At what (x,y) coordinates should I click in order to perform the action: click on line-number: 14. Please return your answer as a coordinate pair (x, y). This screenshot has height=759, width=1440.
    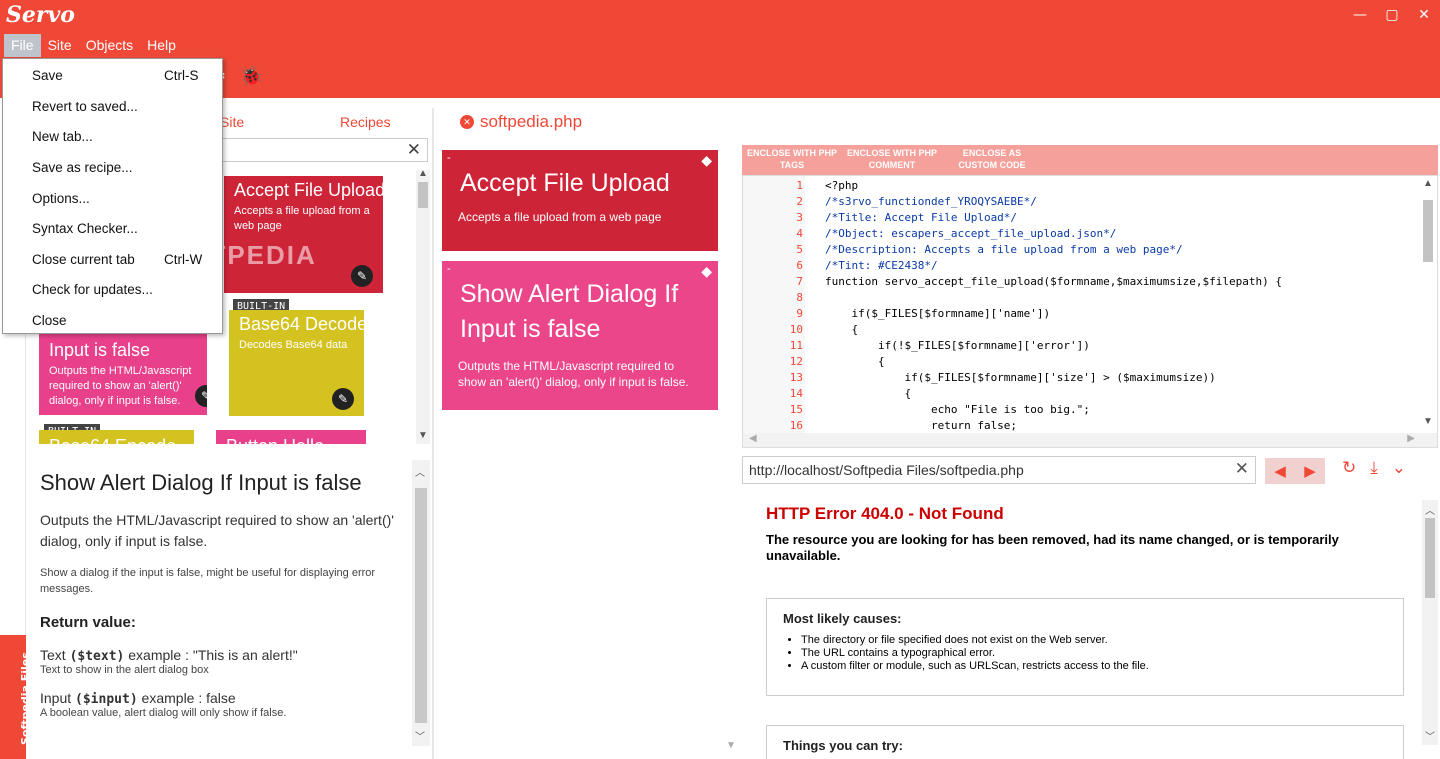
    Looking at the image, I should click on (796, 393).